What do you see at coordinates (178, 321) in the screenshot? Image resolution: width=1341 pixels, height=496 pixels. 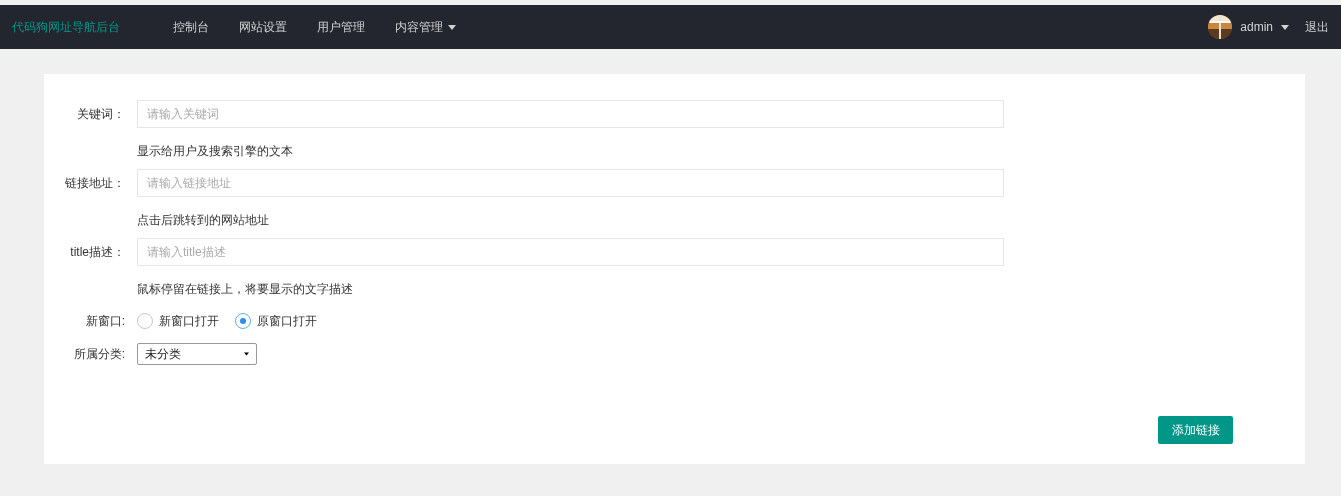 I see `radio-option: 新窗口打开` at bounding box center [178, 321].